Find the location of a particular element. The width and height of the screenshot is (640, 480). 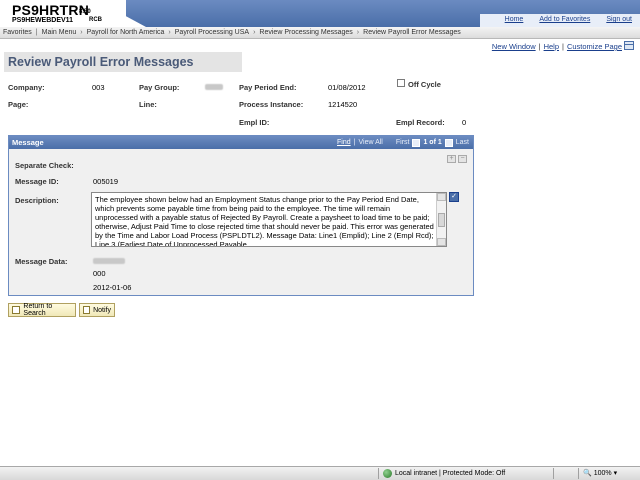

message-navigation: Find | View All First 1 of 1 Last is located at coordinates (403, 142).